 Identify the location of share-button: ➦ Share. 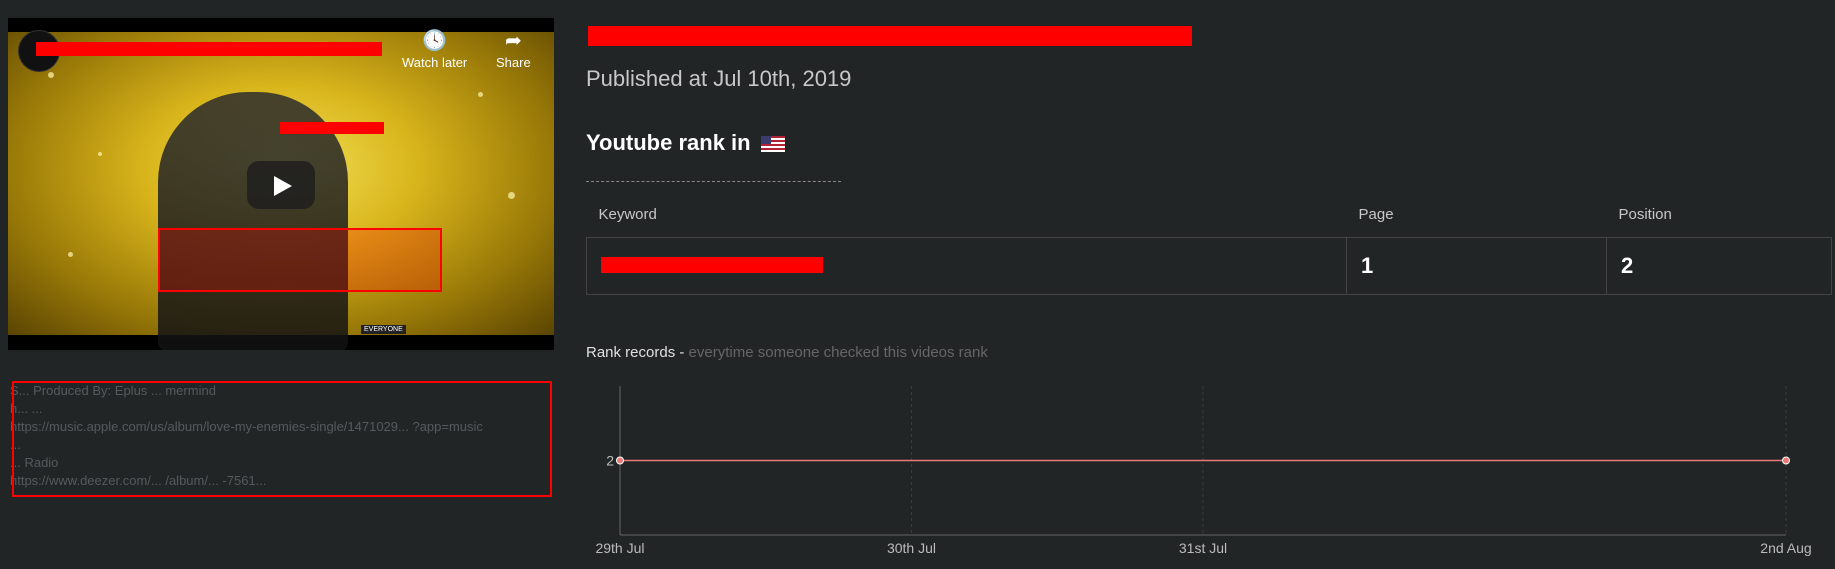
(513, 49).